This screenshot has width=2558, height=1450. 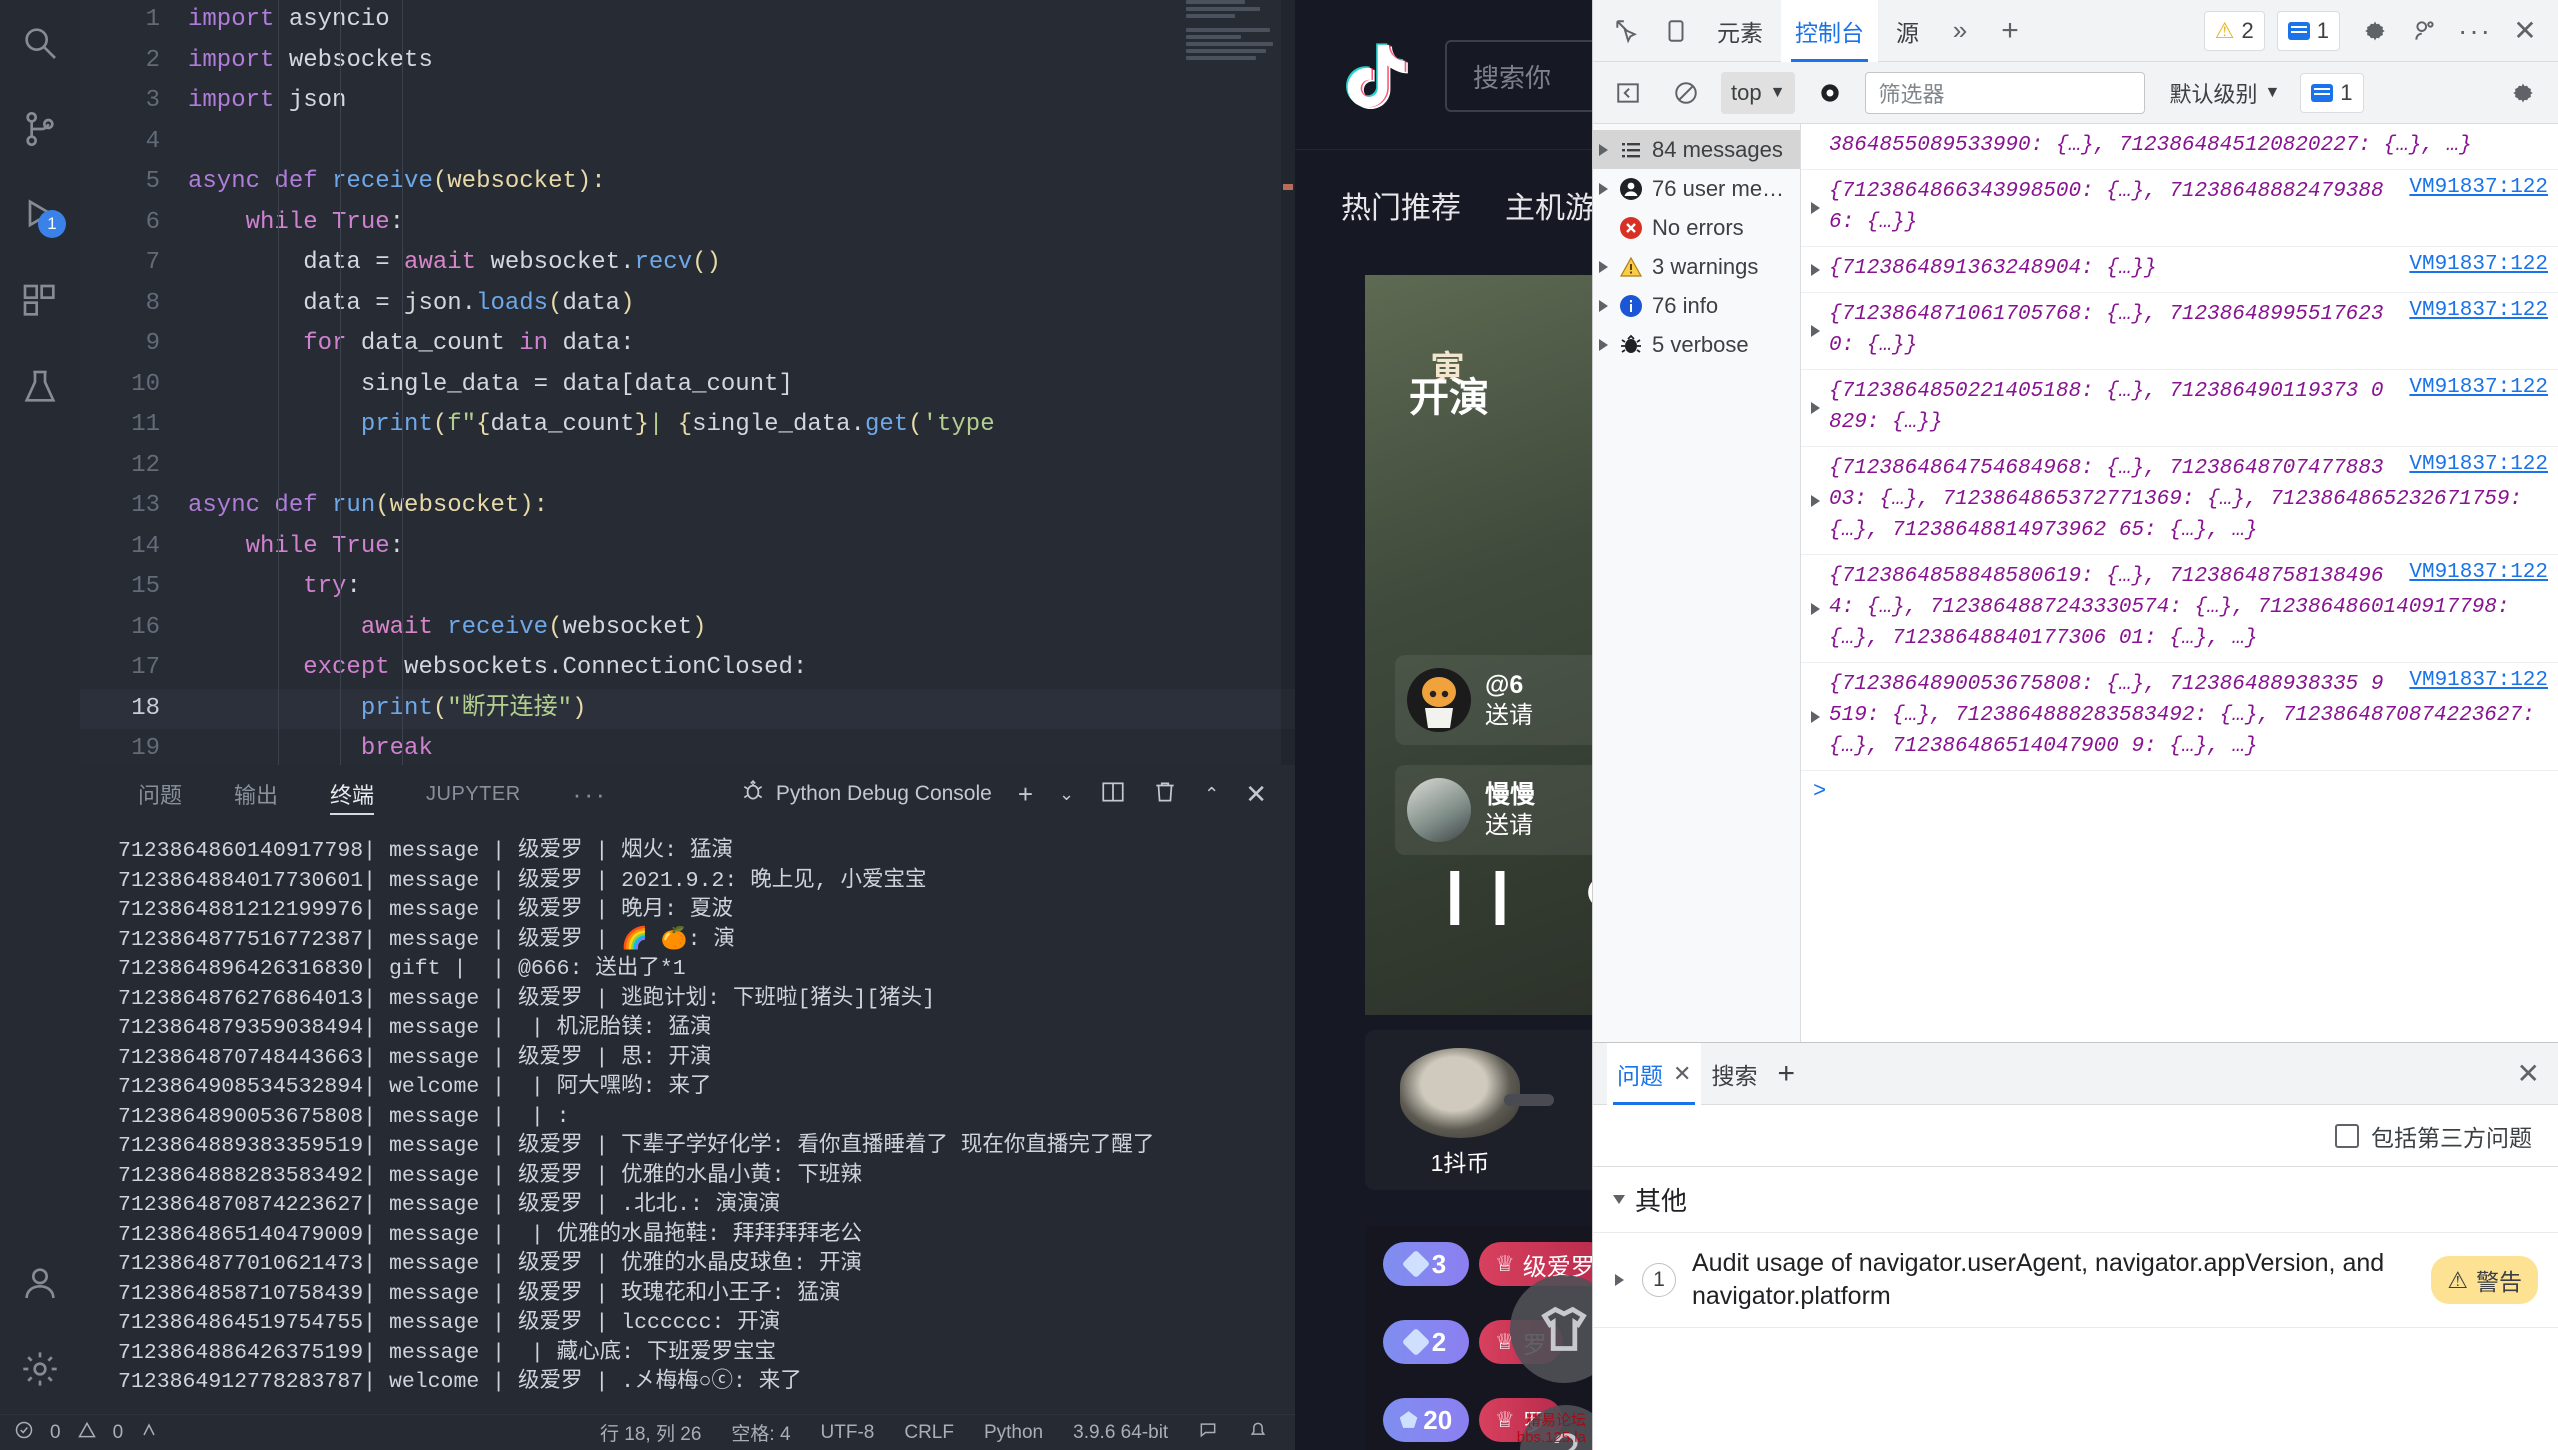 I want to click on error-count: 0, so click(x=55, y=1433).